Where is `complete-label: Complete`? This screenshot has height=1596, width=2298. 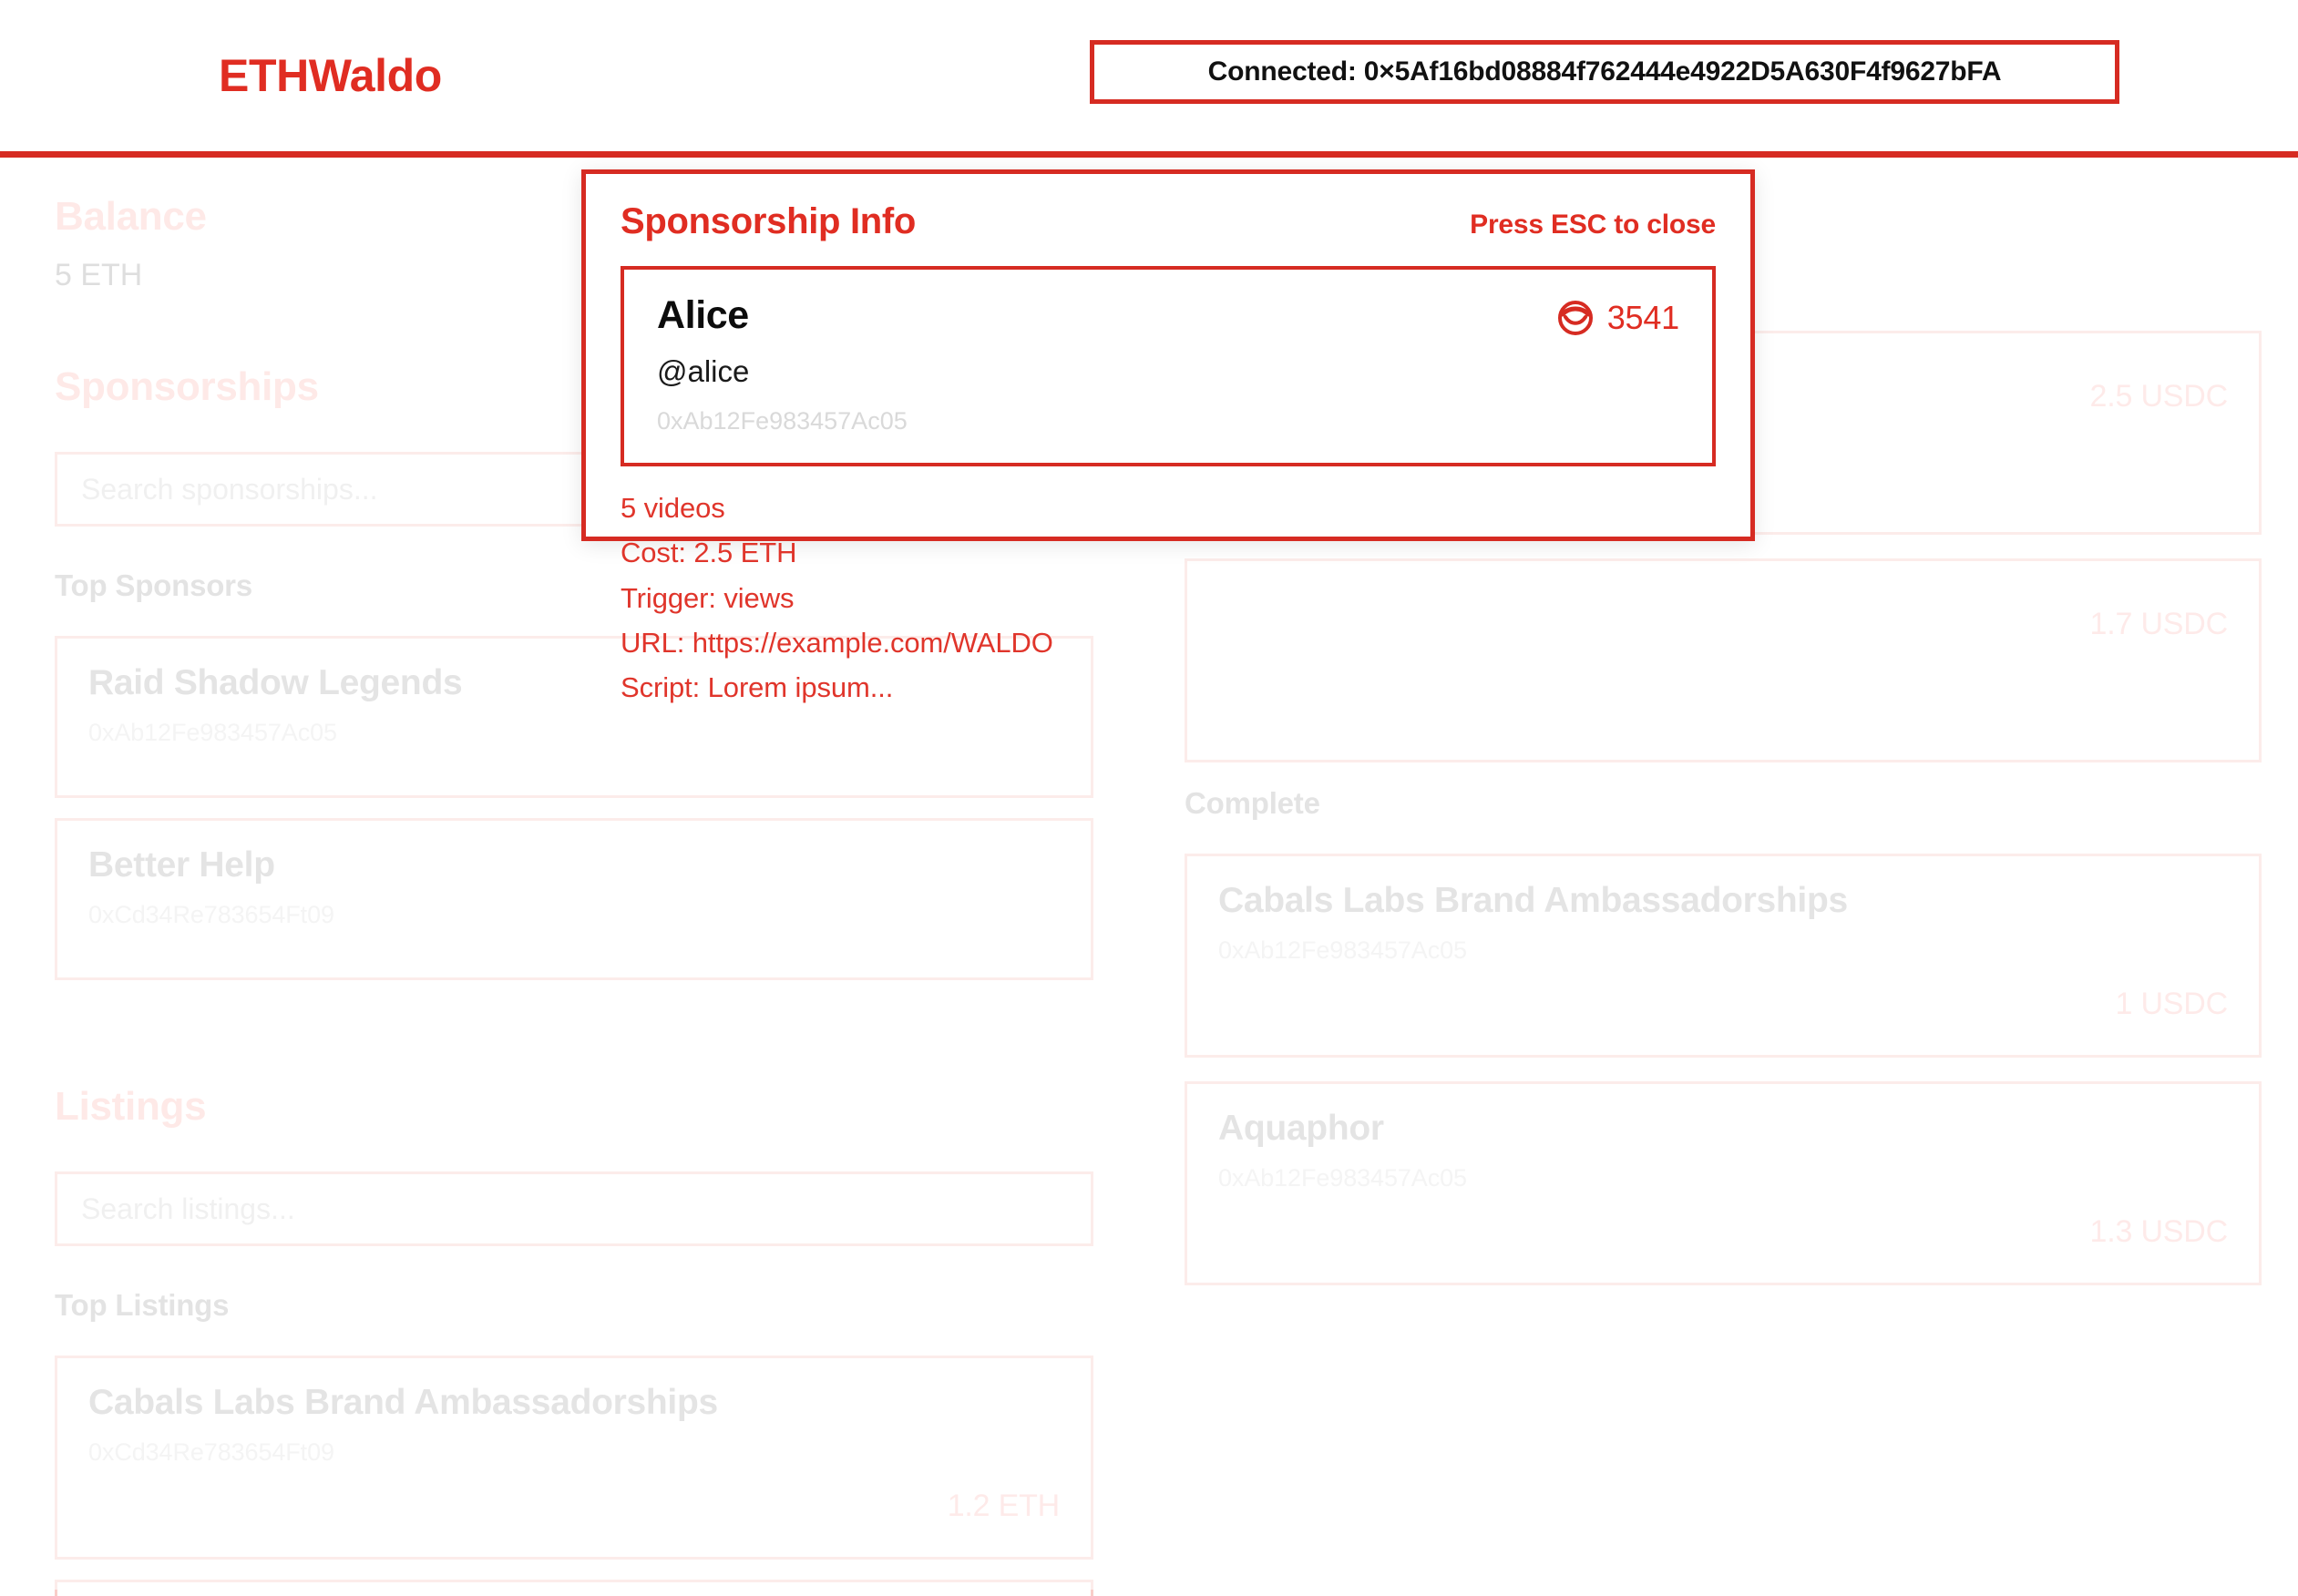
complete-label: Complete is located at coordinates (1252, 803).